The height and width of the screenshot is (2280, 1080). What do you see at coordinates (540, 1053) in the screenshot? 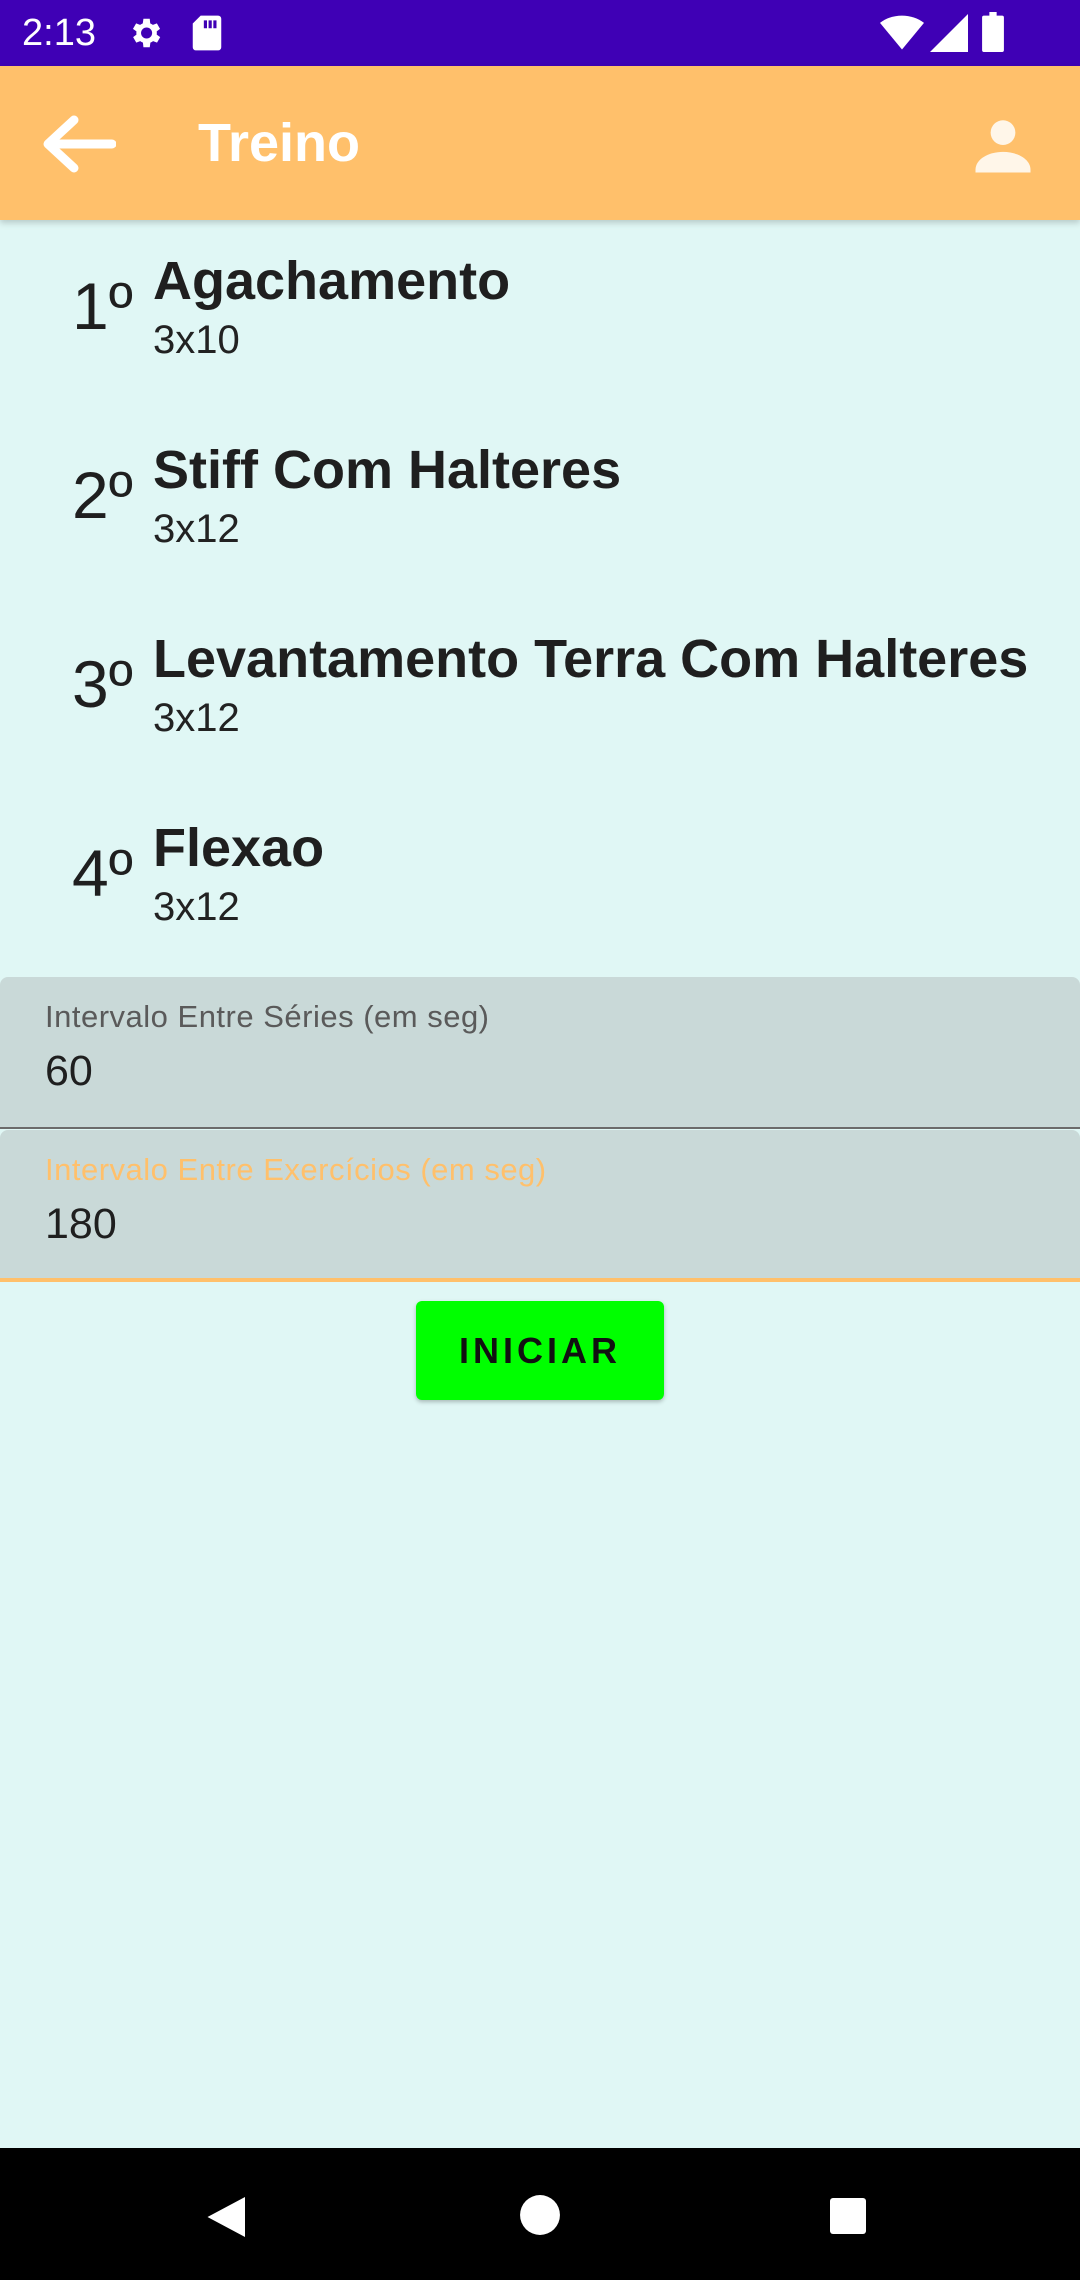
I see `series-interval-field: Intervalo Entre Séries (em seg) 60` at bounding box center [540, 1053].